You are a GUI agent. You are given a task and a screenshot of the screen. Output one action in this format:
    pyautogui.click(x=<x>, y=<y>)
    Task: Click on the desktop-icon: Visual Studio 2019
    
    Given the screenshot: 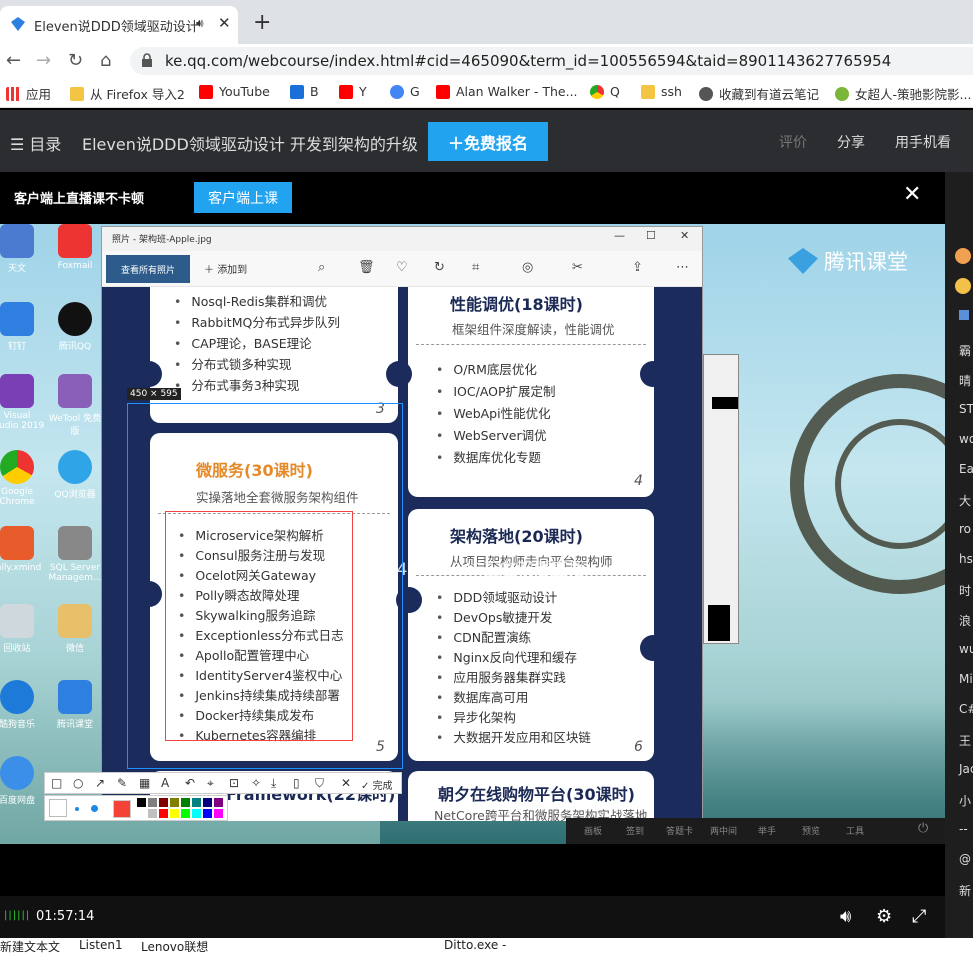 What is the action you would take?
    pyautogui.click(x=23, y=402)
    